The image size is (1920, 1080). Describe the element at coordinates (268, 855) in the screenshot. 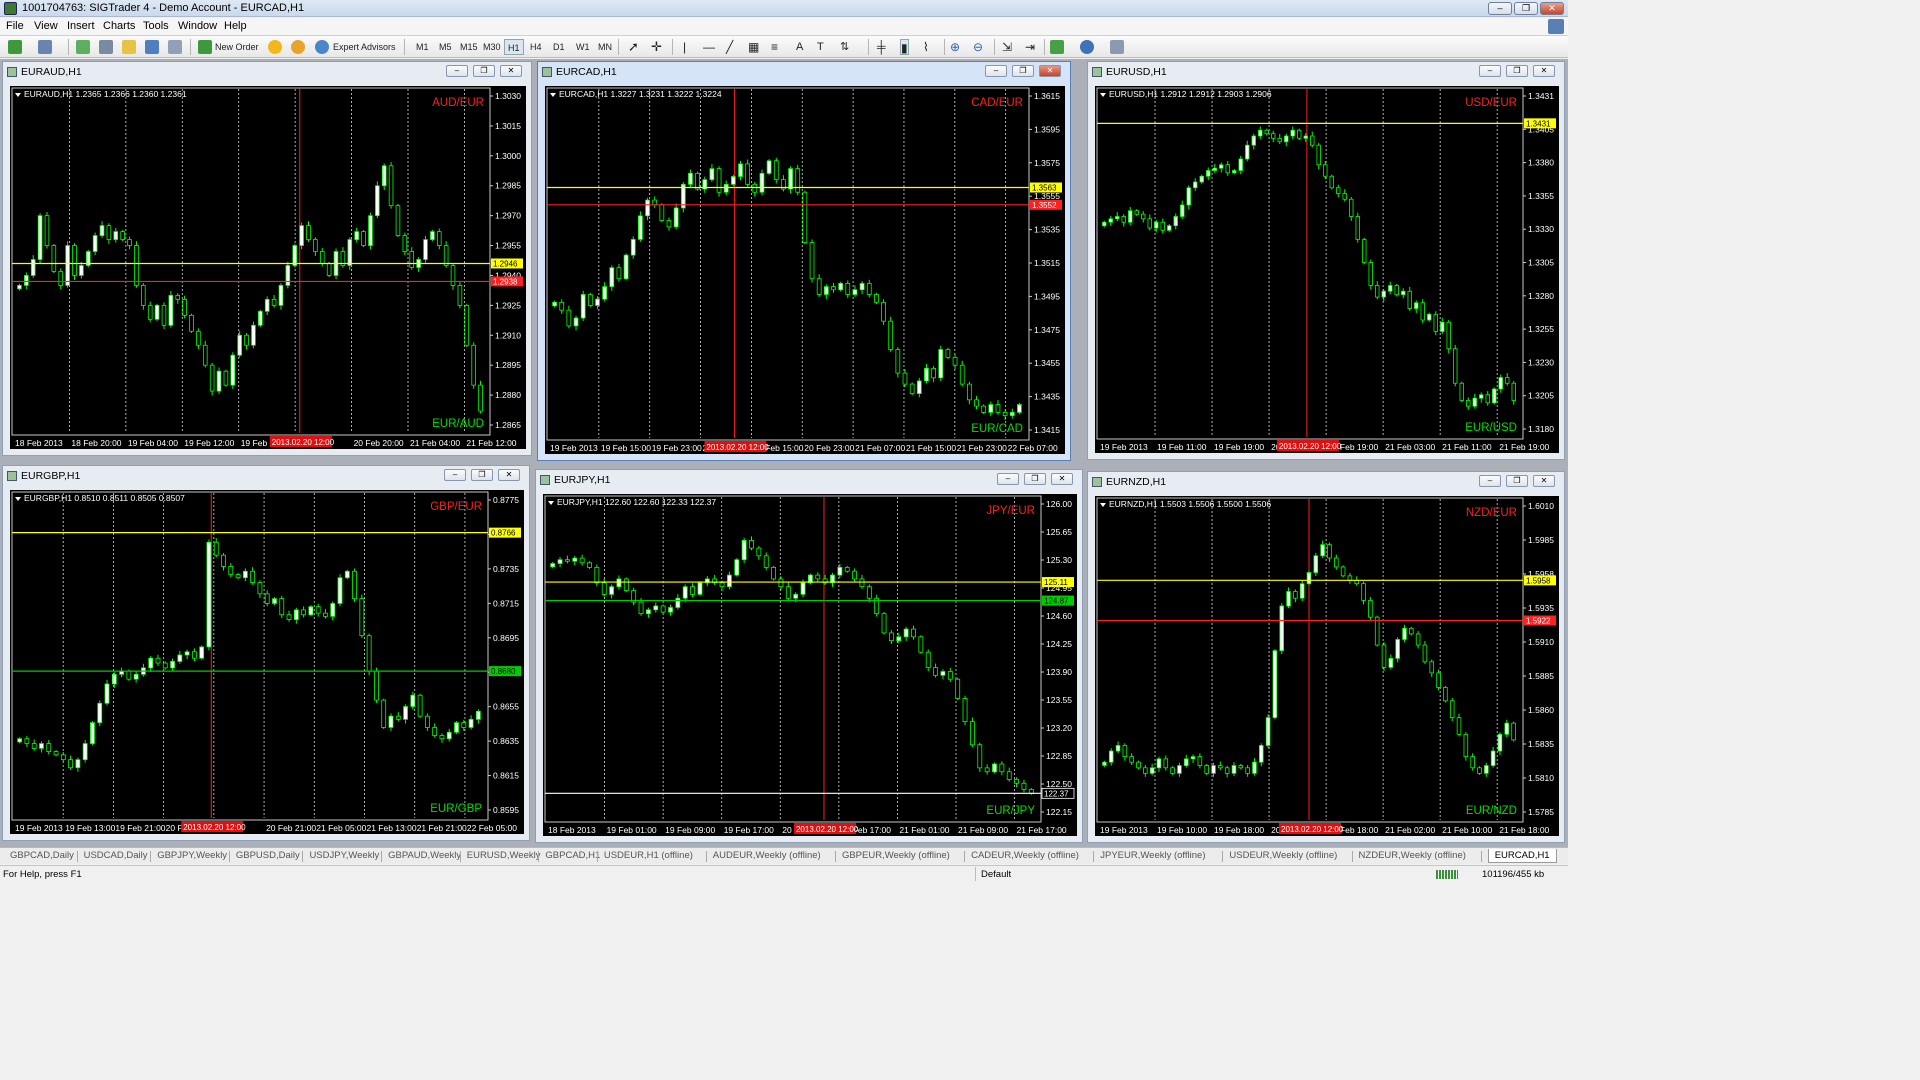

I see `chart-tab: GBPUSD,Daily` at that location.